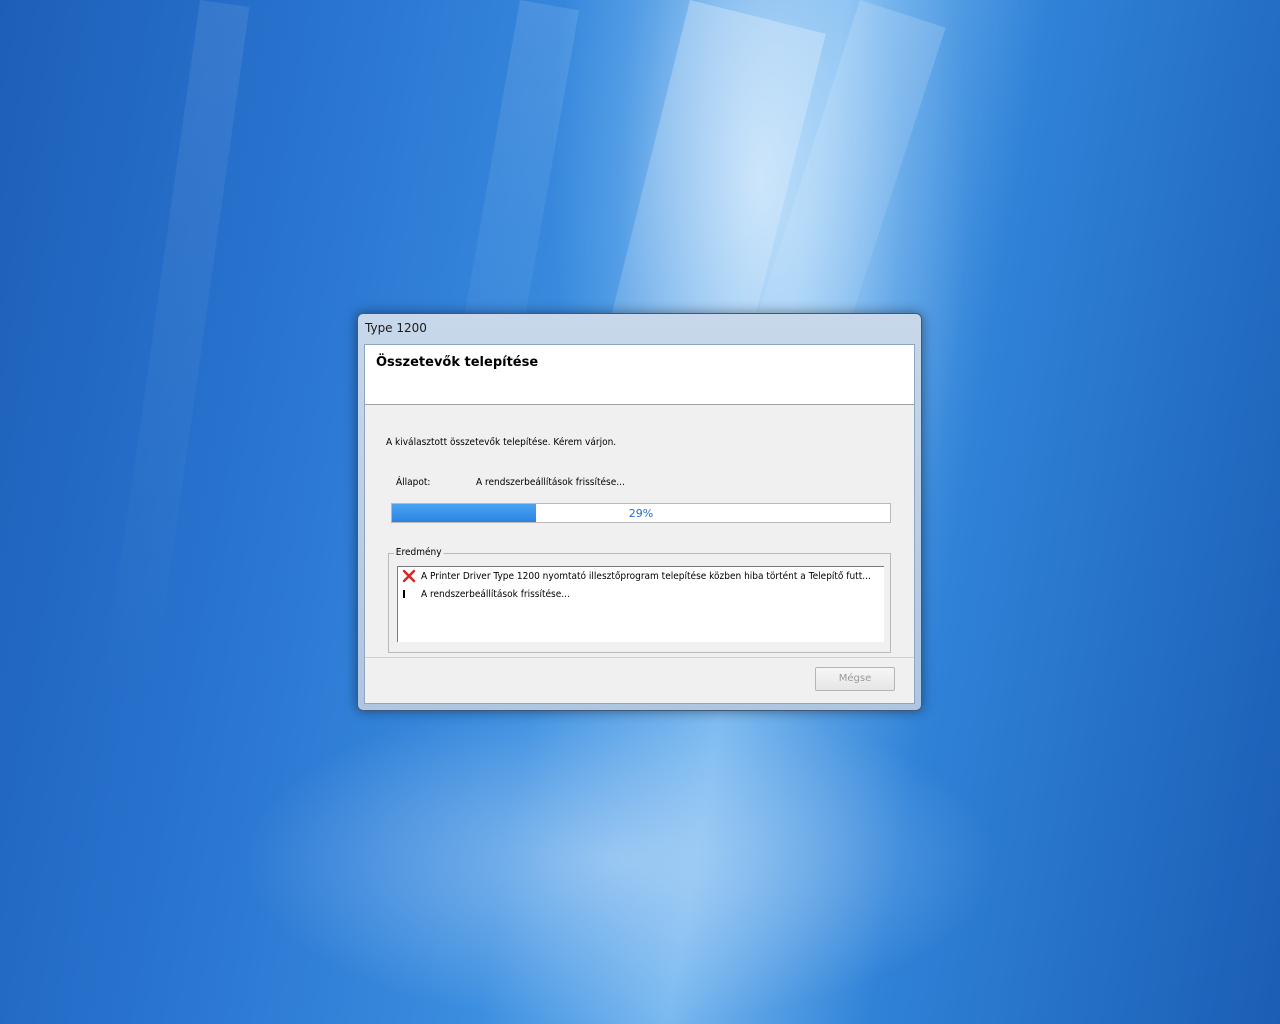 This screenshot has width=1280, height=1024. Describe the element at coordinates (855, 679) in the screenshot. I see `cancel-button: Mégse` at that location.